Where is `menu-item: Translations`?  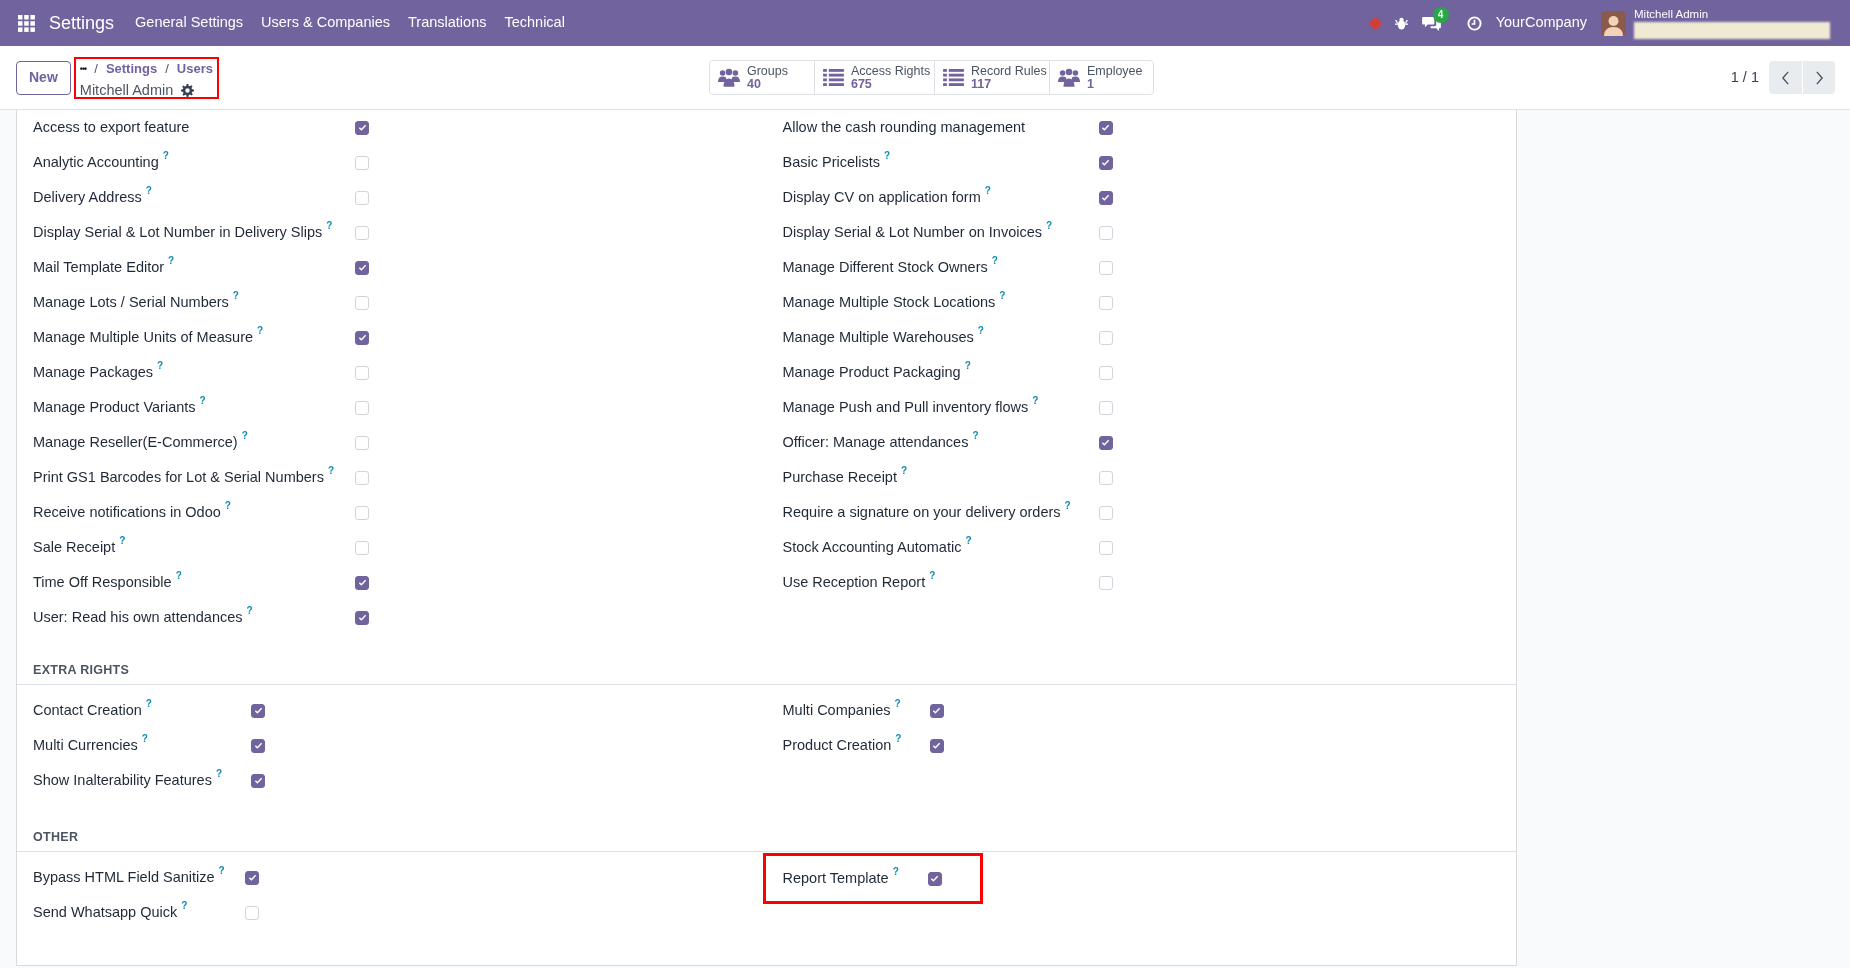 menu-item: Translations is located at coordinates (447, 23).